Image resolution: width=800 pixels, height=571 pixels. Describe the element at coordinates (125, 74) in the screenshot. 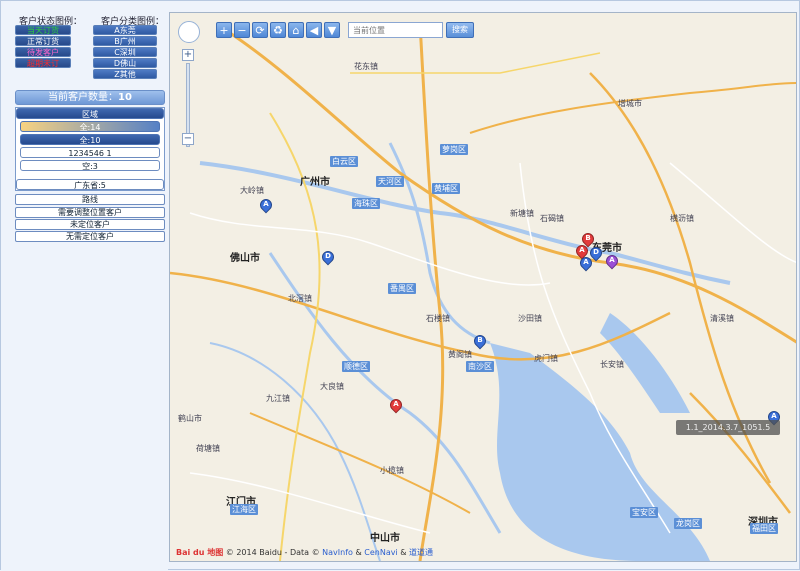

I see `legend-category-z: Z其他` at that location.